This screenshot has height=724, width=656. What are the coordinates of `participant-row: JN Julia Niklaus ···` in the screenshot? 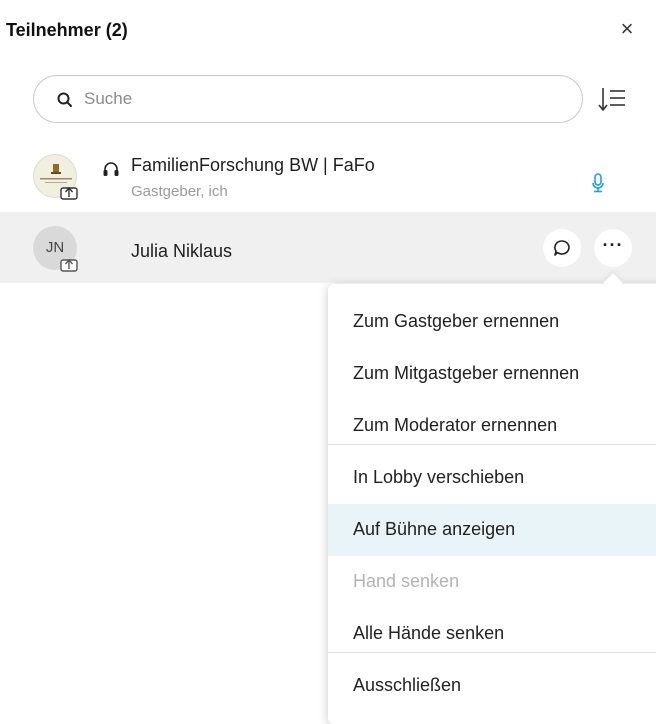 It's located at (328, 247).